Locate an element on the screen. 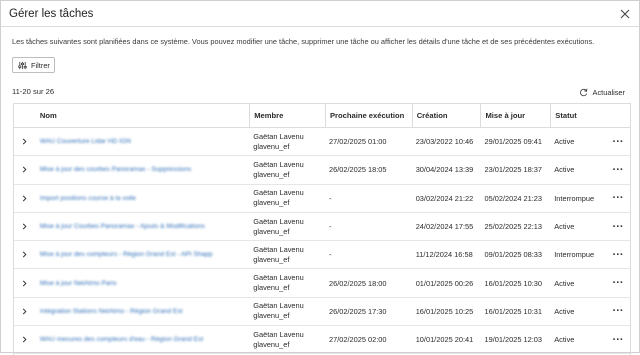  created-cell: 03/02/2024 21:22 is located at coordinates (444, 198).